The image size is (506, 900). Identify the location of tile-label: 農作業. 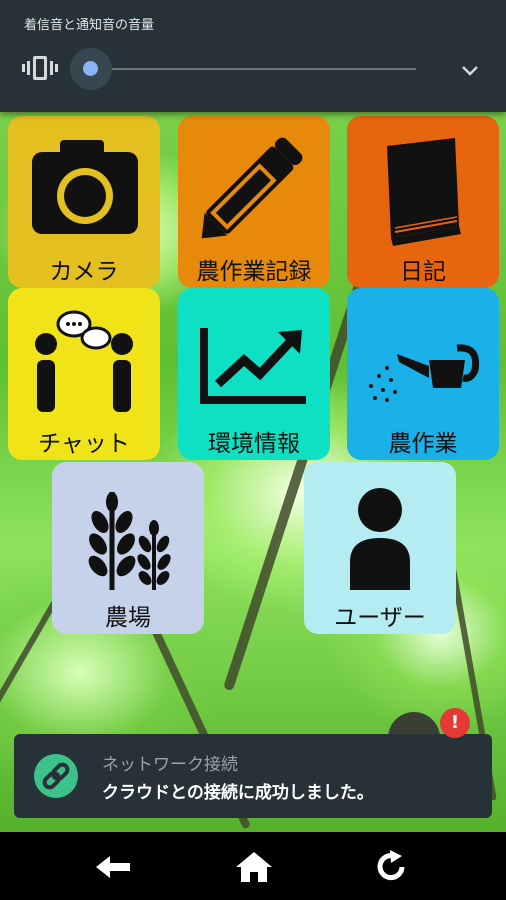
(423, 444).